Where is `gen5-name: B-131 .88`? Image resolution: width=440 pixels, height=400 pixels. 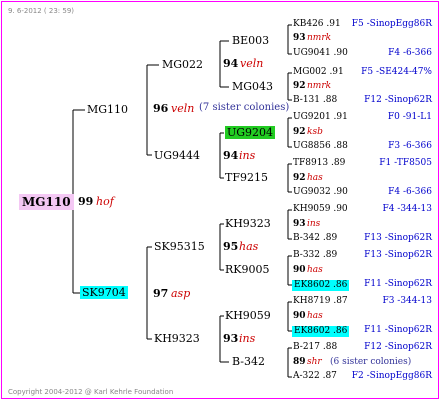
gen5-name: B-131 .88 is located at coordinates (315, 100).